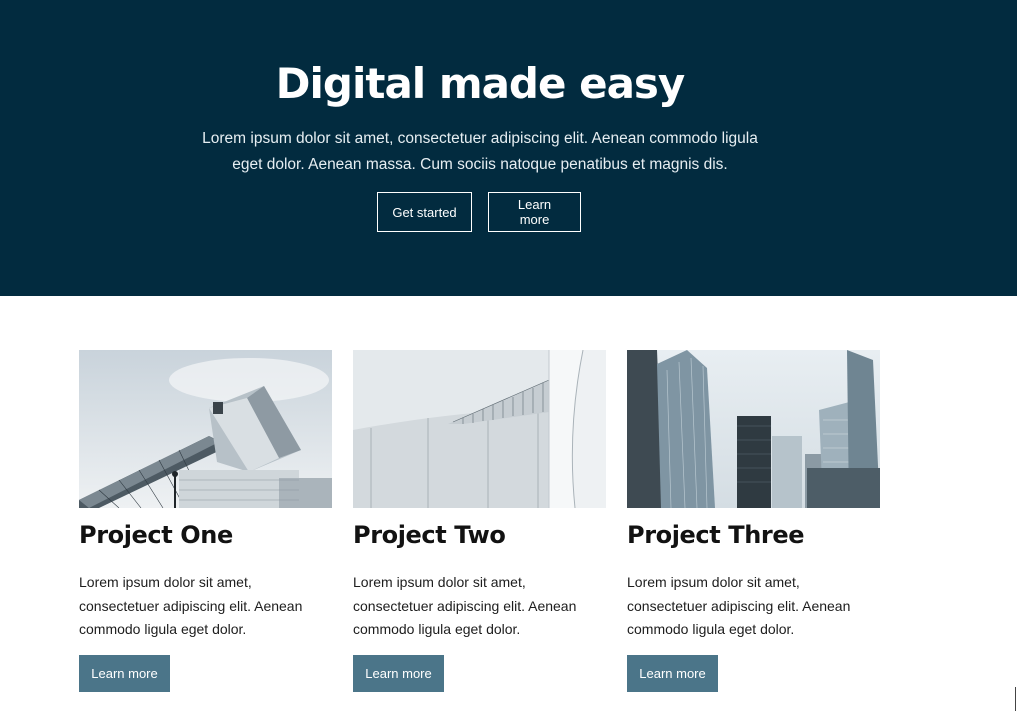 The width and height of the screenshot is (1017, 711). Describe the element at coordinates (1015, 699) in the screenshot. I see `scroll-indicator` at that location.